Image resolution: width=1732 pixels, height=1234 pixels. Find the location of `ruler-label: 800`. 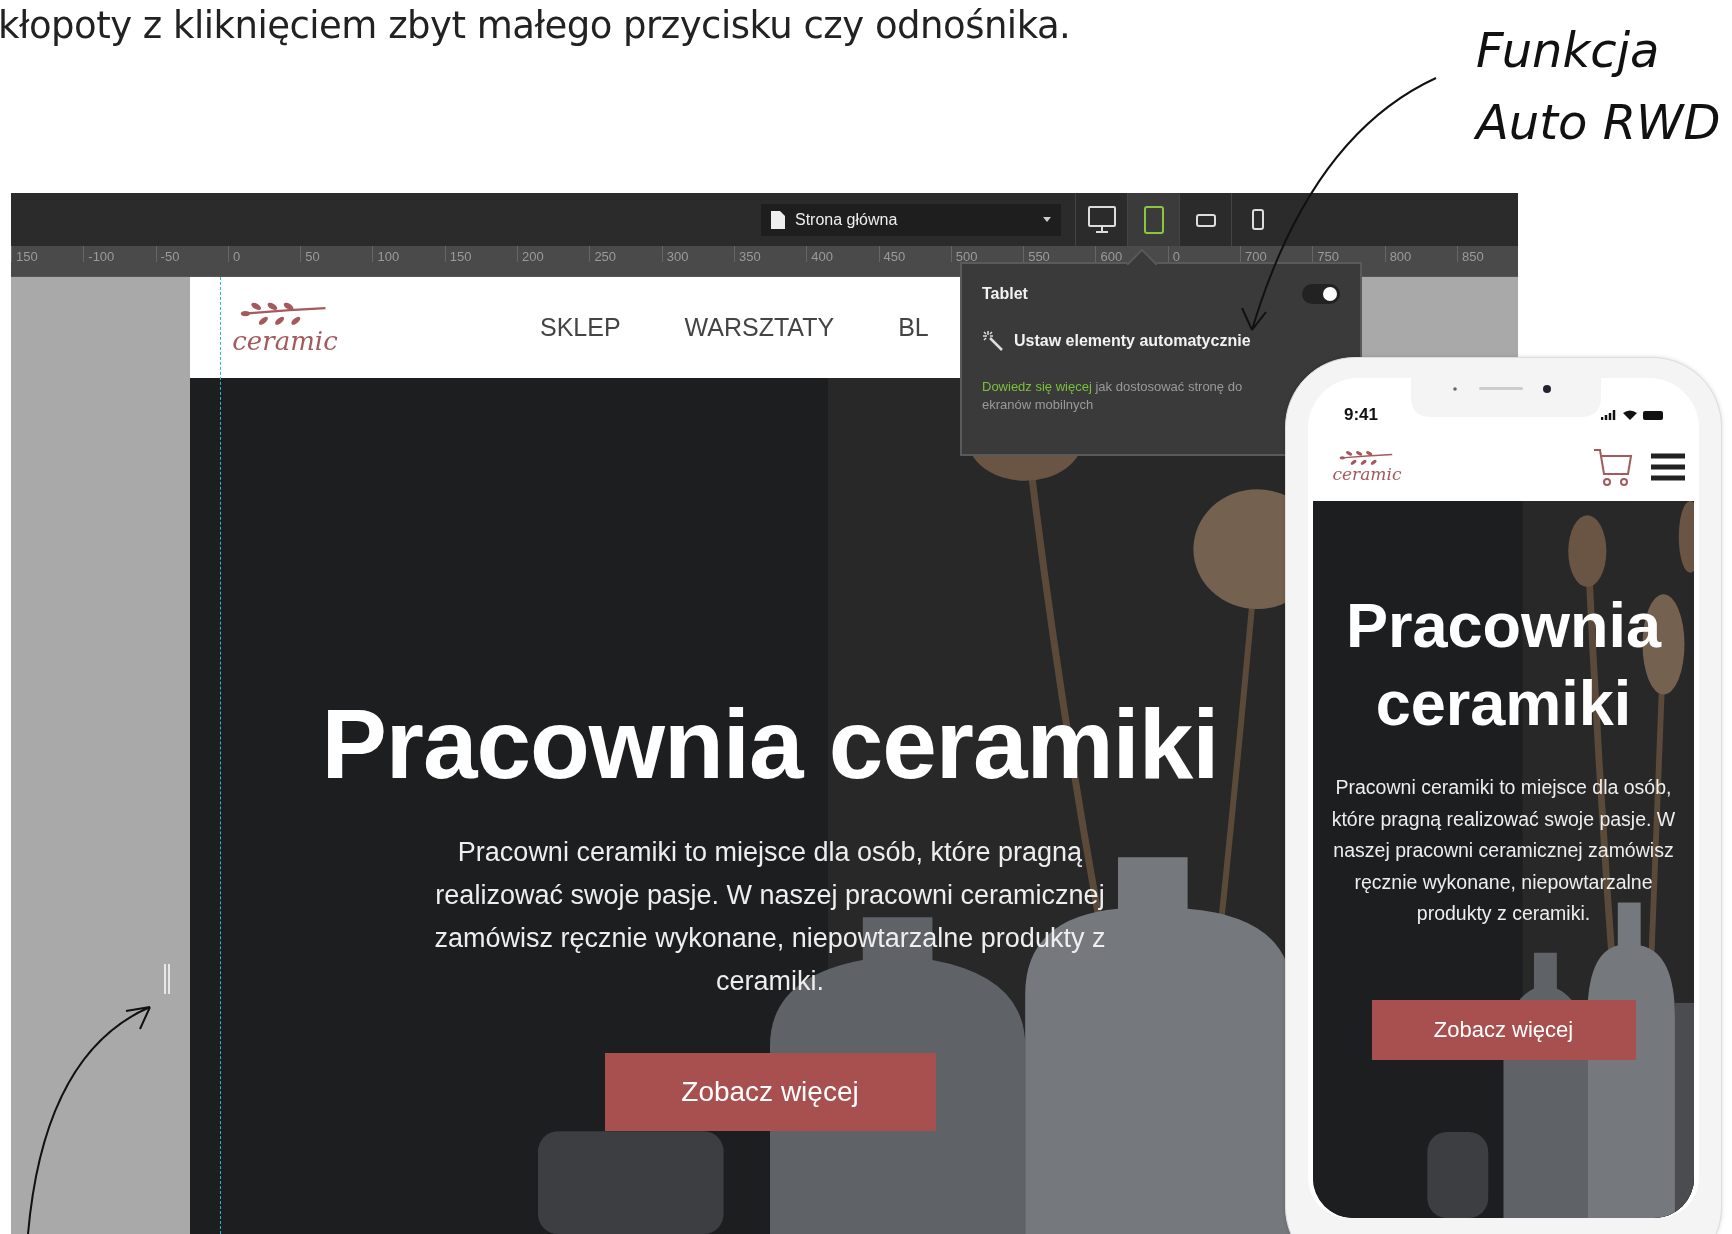

ruler-label: 800 is located at coordinates (1420, 254).